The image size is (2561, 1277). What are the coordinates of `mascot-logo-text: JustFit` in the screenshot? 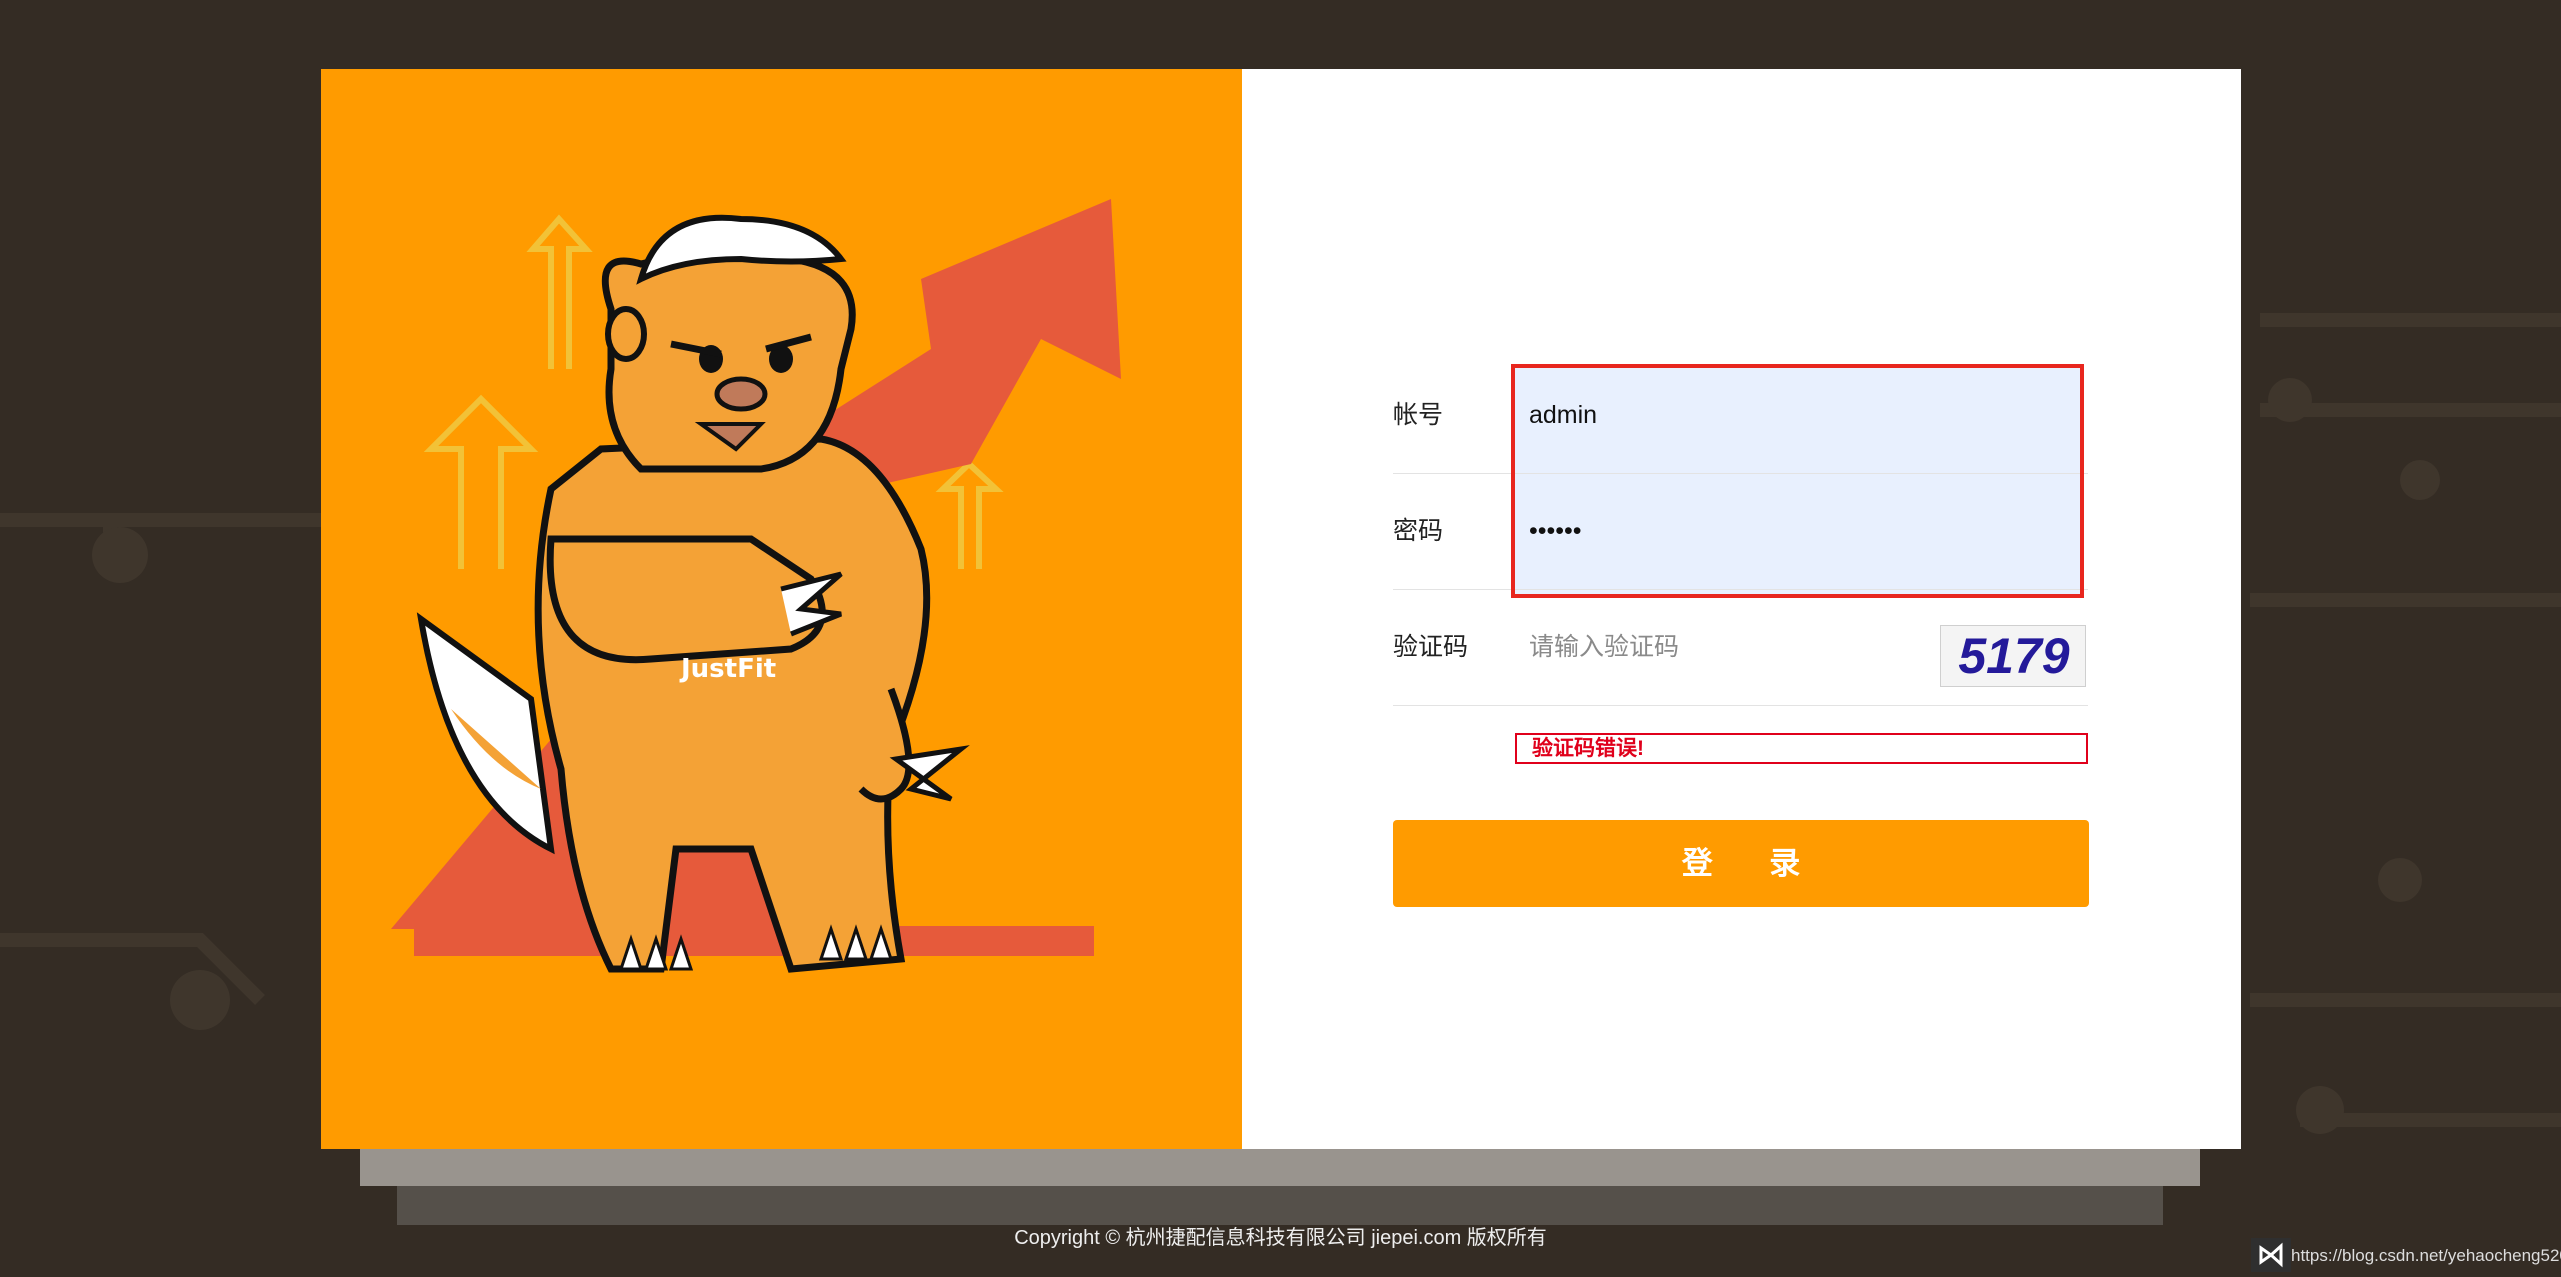 It's located at (727, 669).